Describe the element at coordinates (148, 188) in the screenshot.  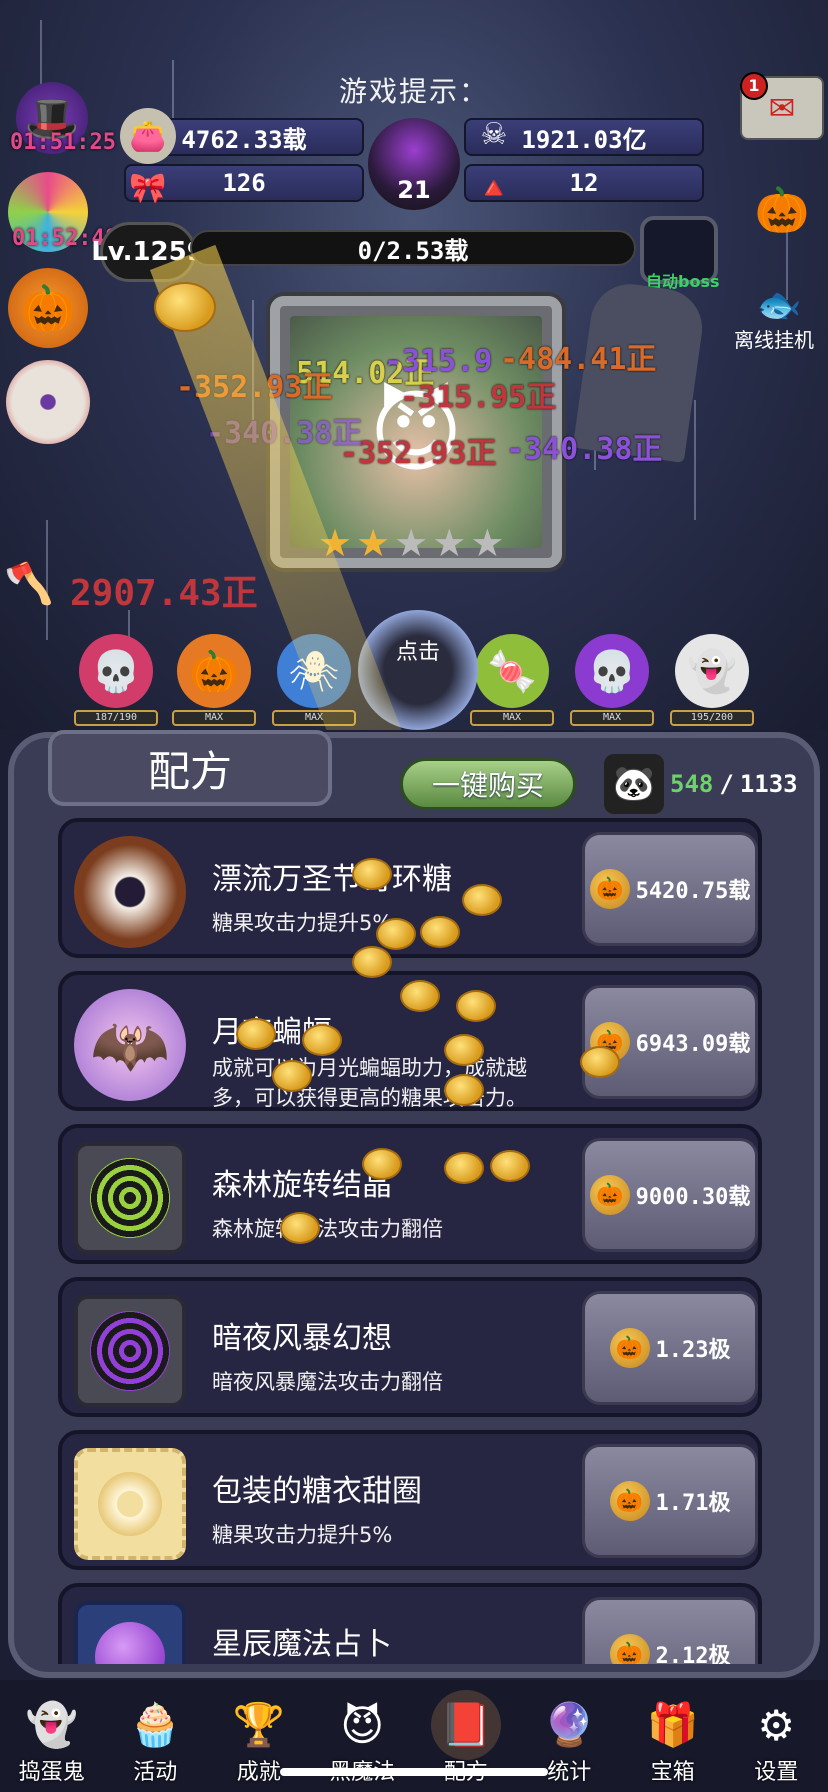
I see `skull-bow-icon: 🎀` at that location.